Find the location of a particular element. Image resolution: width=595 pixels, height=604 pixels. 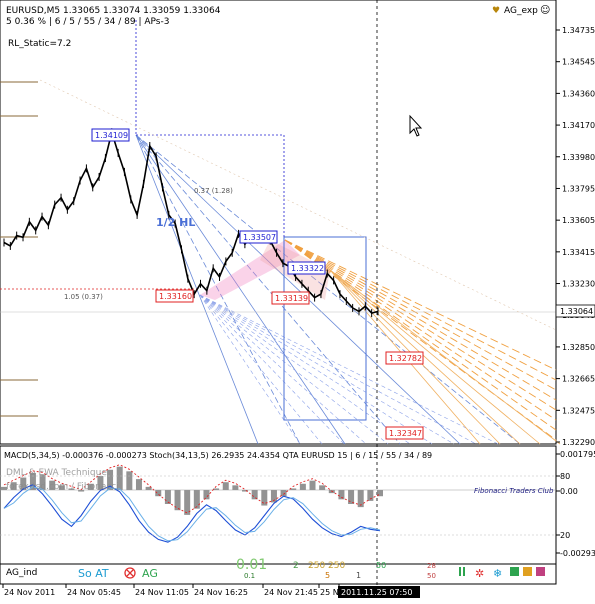

heart-icon: ♥ is located at coordinates (496, 11).